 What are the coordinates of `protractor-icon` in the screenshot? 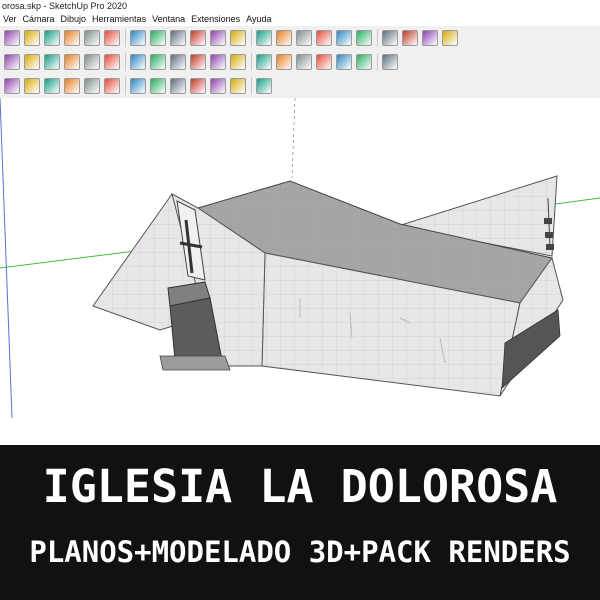 It's located at (264, 62).